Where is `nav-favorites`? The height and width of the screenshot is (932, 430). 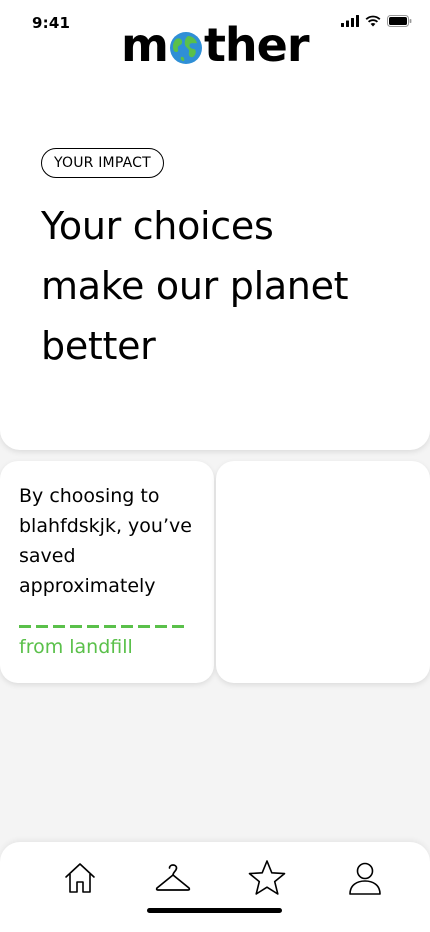 nav-favorites is located at coordinates (267, 878).